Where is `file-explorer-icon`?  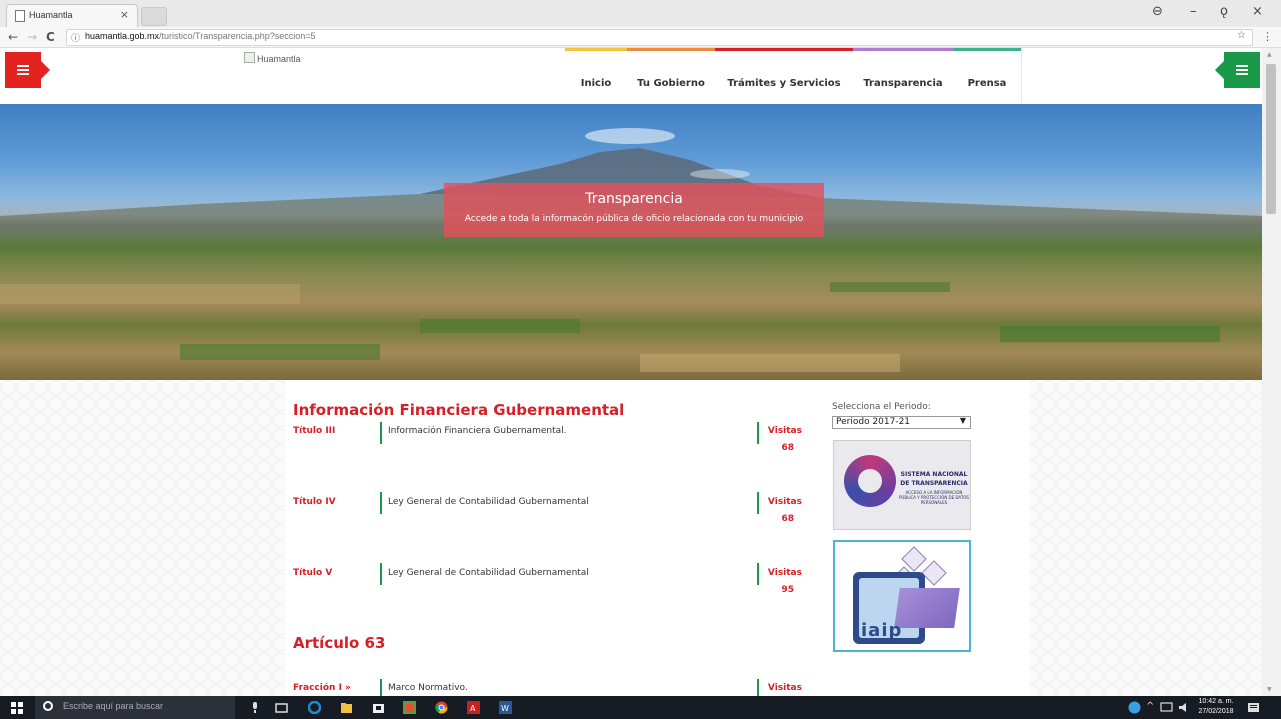
file-explorer-icon is located at coordinates (346, 707).